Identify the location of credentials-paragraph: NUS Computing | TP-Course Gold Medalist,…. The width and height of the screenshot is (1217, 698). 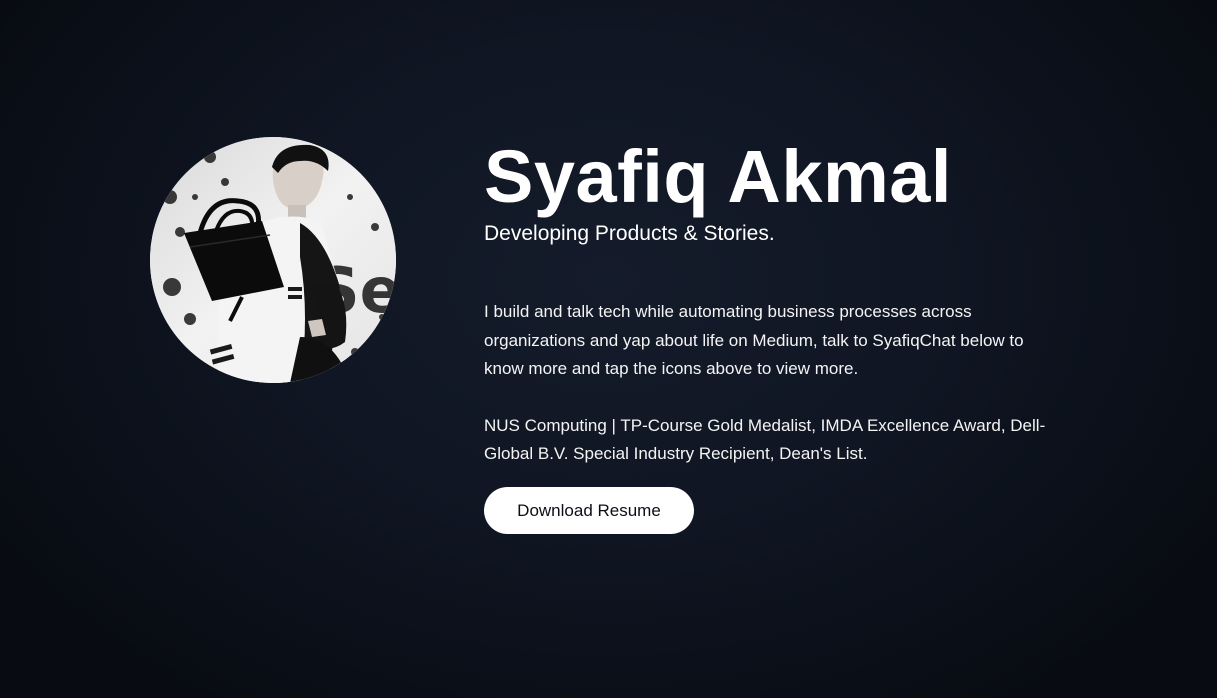
(765, 439).